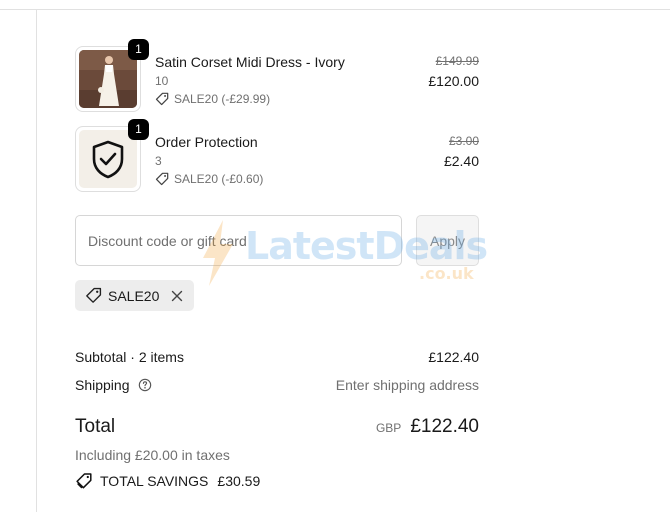  Describe the element at coordinates (108, 159) in the screenshot. I see `shield-check-icon` at that location.